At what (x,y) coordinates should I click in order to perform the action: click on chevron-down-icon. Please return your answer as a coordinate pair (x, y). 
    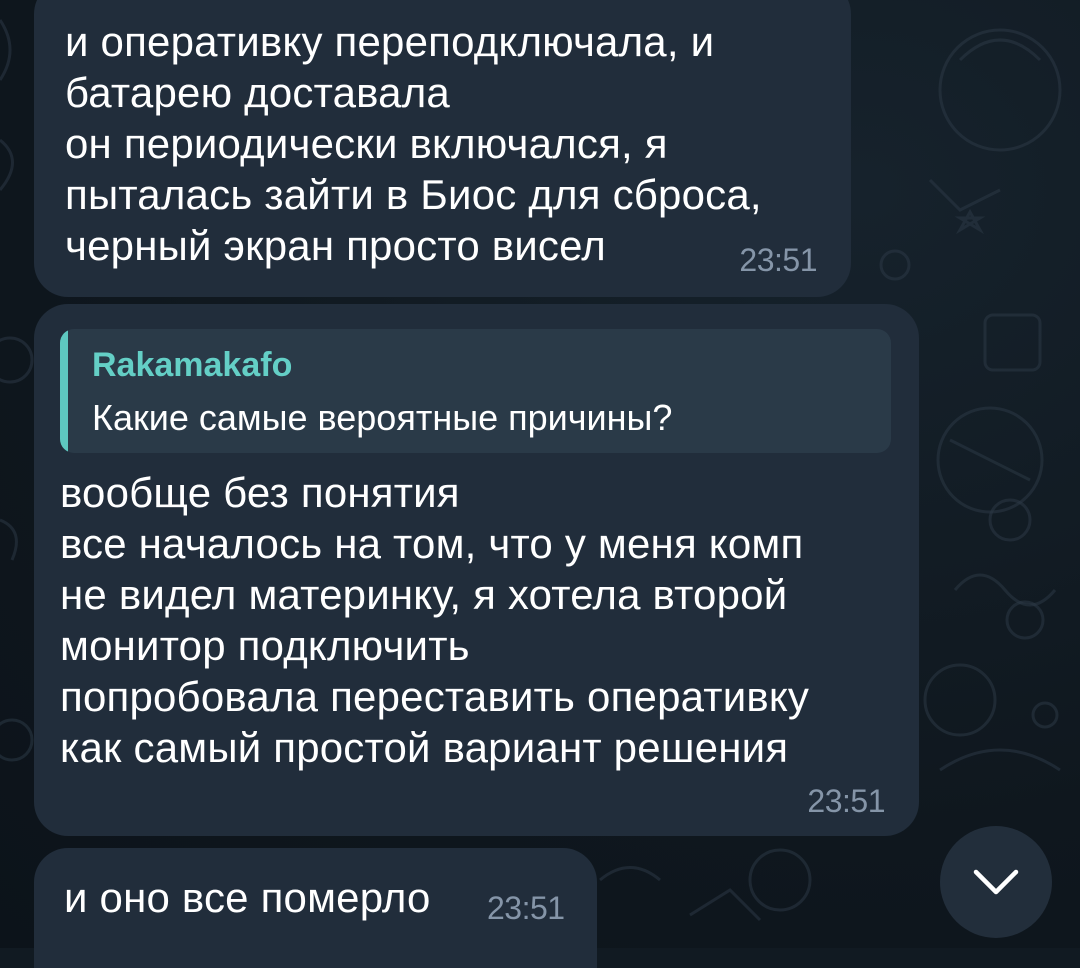
    Looking at the image, I should click on (996, 882).